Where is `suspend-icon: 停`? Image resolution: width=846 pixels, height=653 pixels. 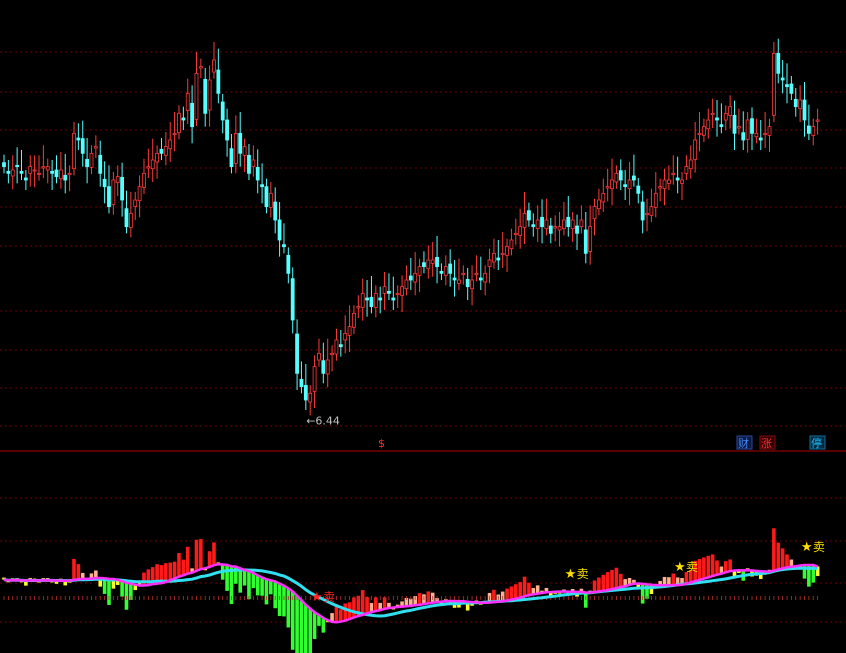 suspend-icon: 停 is located at coordinates (817, 442).